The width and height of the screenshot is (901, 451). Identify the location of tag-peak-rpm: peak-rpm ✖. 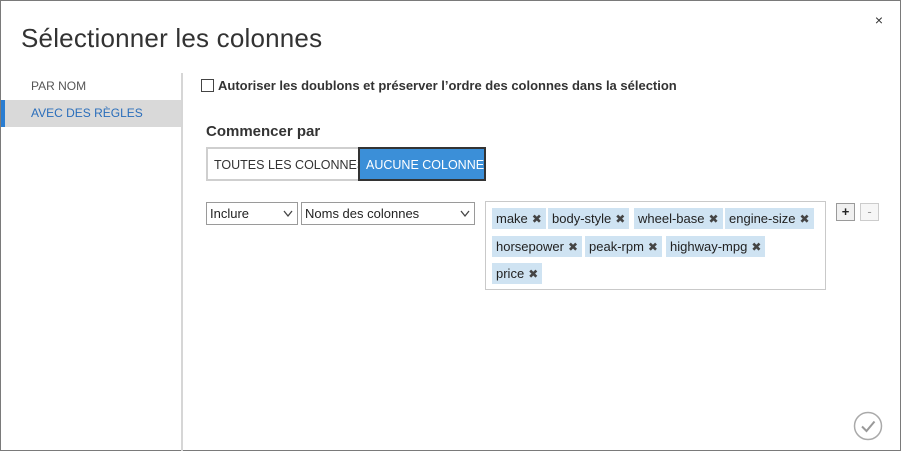
(623, 246).